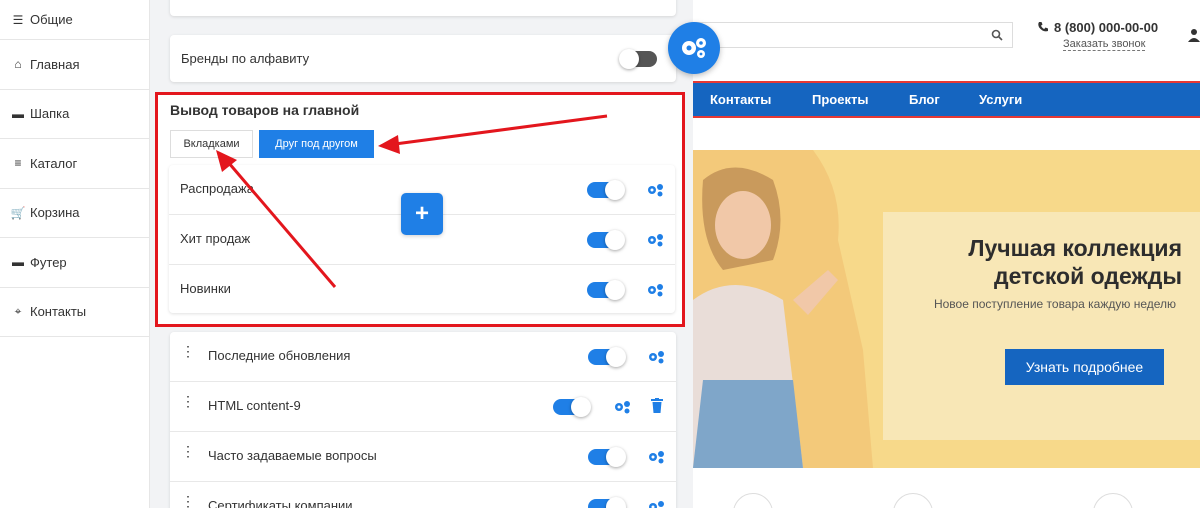 The width and height of the screenshot is (1200, 508). What do you see at coordinates (18, 311) in the screenshot?
I see `map-icon: ⌖` at bounding box center [18, 311].